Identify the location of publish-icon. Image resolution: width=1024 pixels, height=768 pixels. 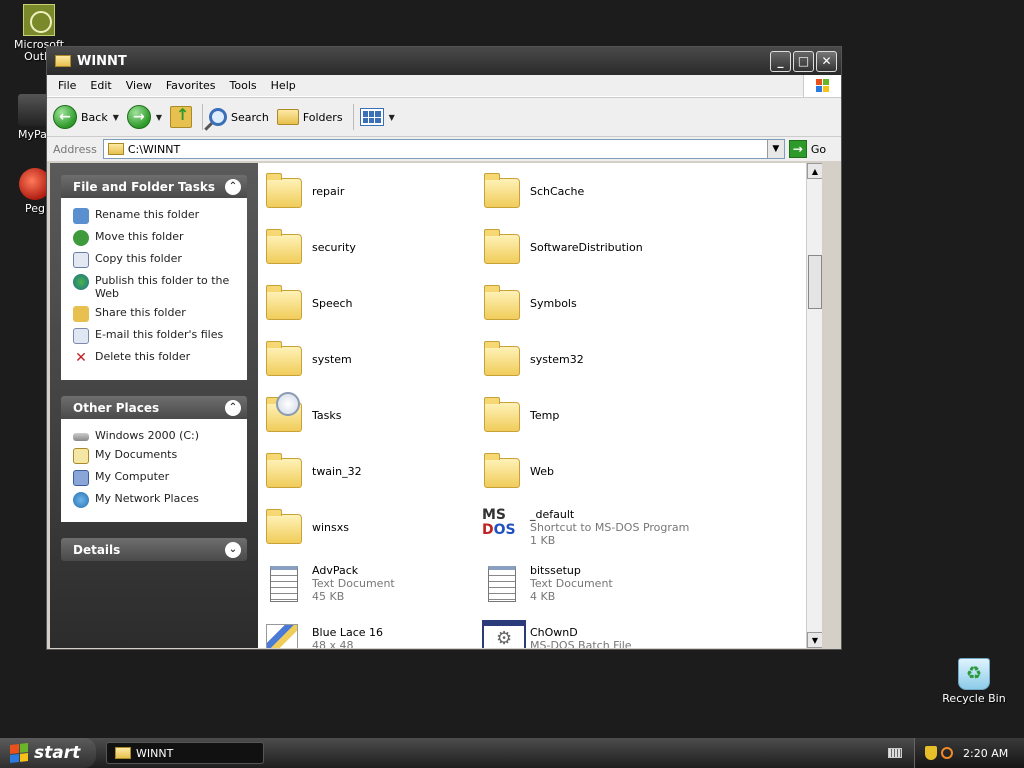
(81, 282).